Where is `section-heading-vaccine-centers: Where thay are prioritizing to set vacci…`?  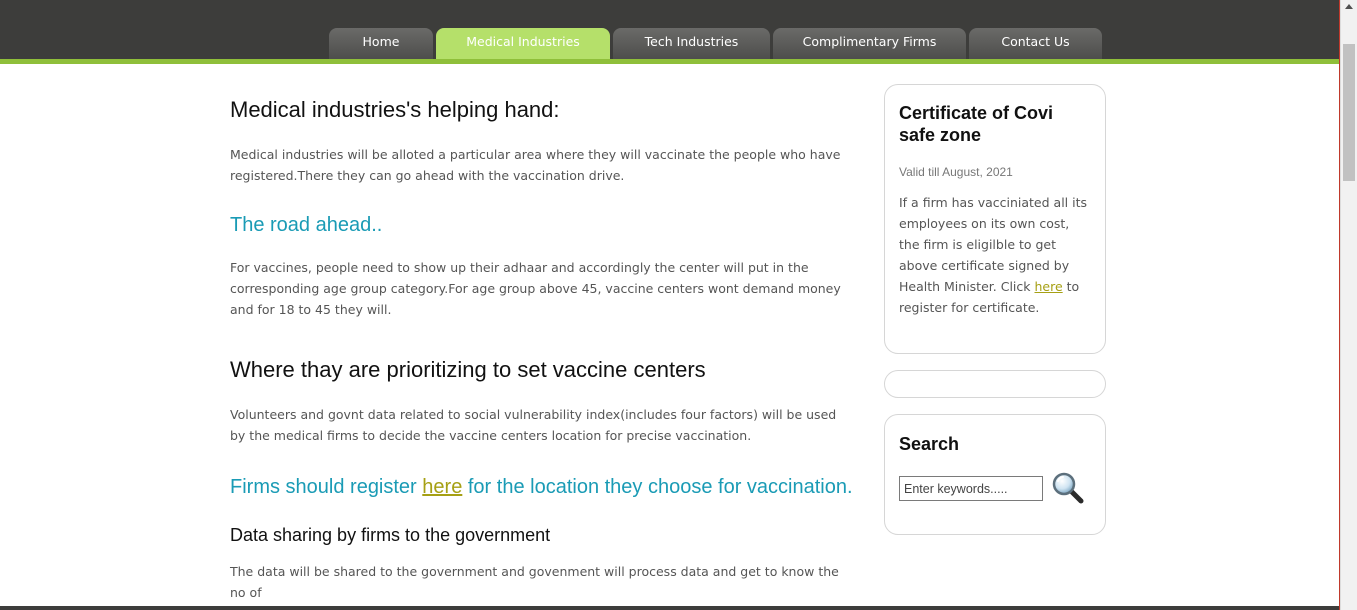 section-heading-vaccine-centers: Where thay are prioritizing to set vacci… is located at coordinates (468, 369).